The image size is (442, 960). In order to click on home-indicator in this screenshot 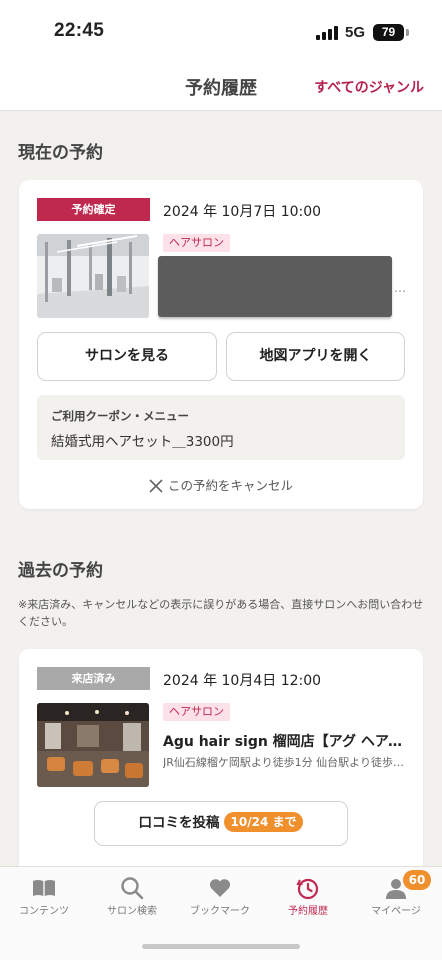, I will do `click(221, 946)`.